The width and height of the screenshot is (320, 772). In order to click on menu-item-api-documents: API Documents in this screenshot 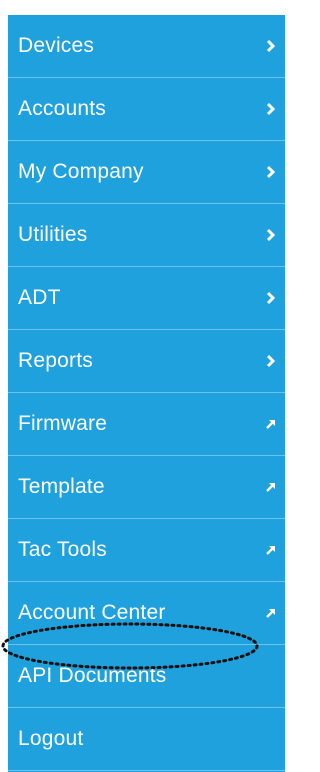, I will do `click(146, 676)`.